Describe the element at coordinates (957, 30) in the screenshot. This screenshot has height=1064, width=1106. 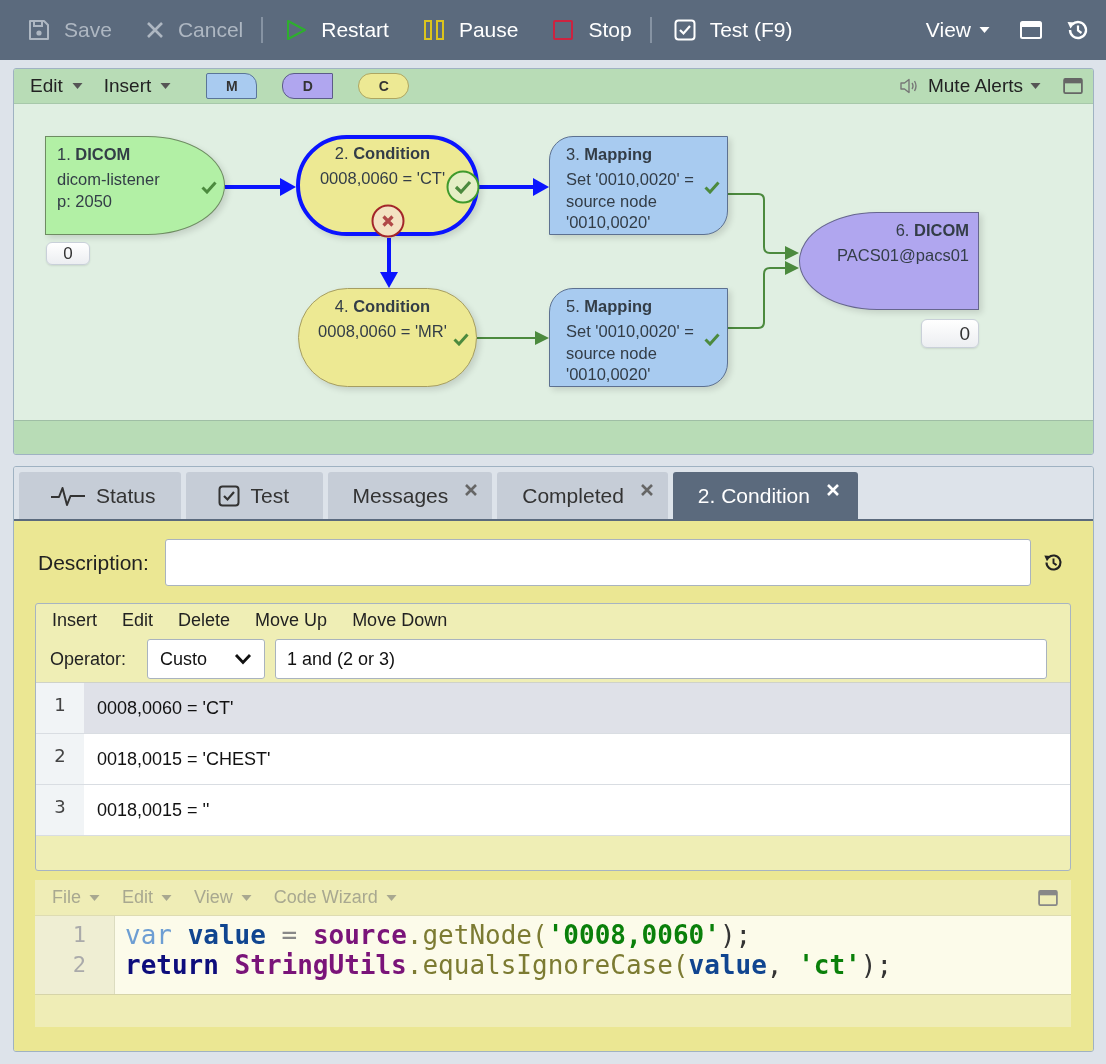
I see `view-menu: View` at that location.